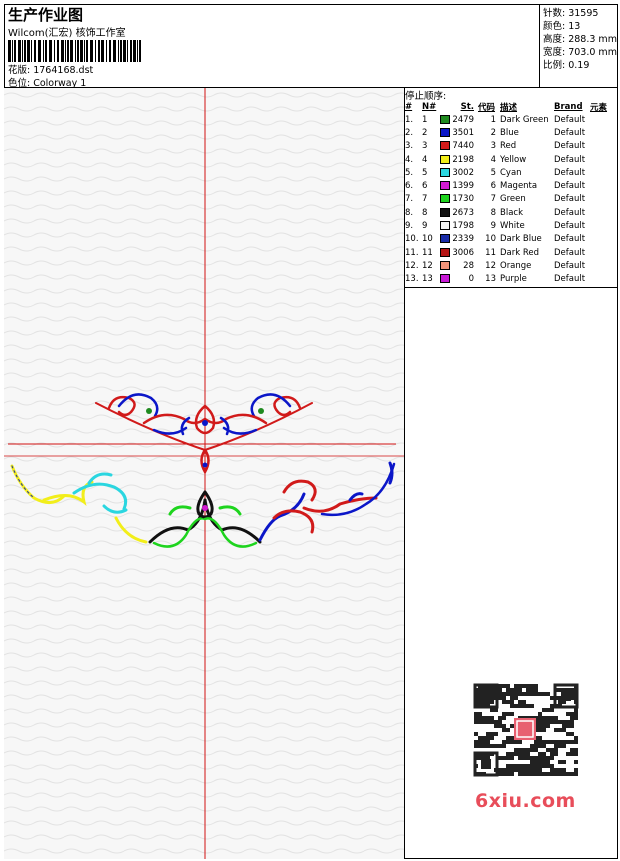  Describe the element at coordinates (463, 186) in the screenshot. I see `row-stitches: 1399` at that location.